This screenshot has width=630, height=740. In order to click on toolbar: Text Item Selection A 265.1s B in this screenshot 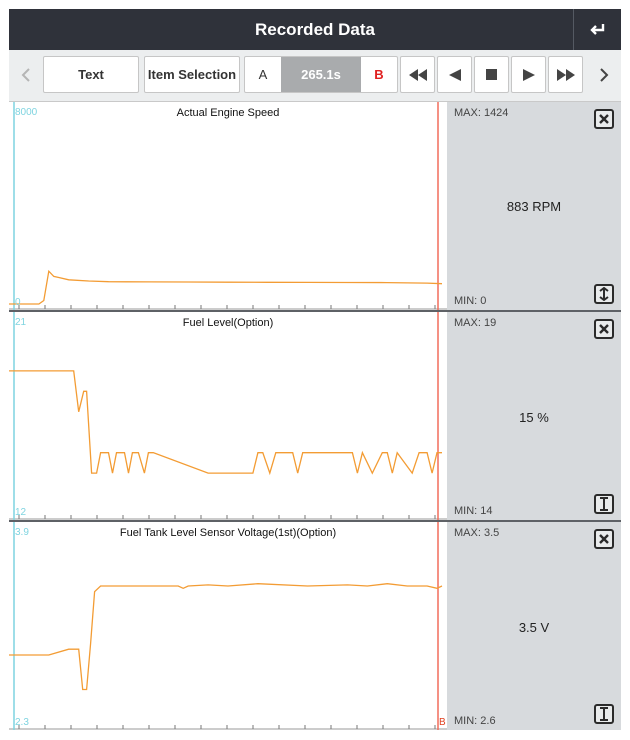, I will do `click(315, 76)`.